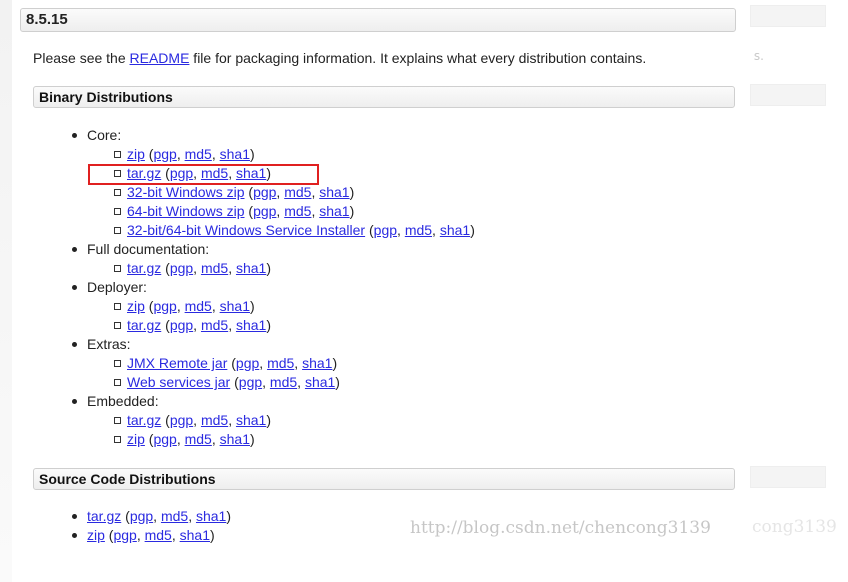 The image size is (848, 582). Describe the element at coordinates (246, 230) in the screenshot. I see `download-link: 32-bit/64-bit Windows Service Installer` at that location.